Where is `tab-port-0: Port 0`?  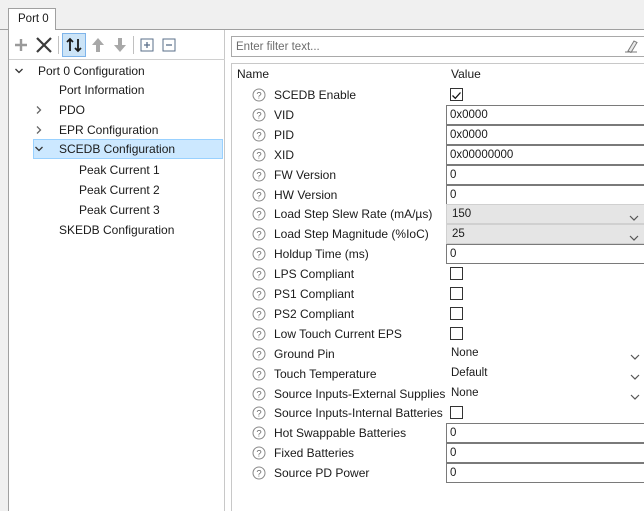 tab-port-0: Port 0 is located at coordinates (32, 19).